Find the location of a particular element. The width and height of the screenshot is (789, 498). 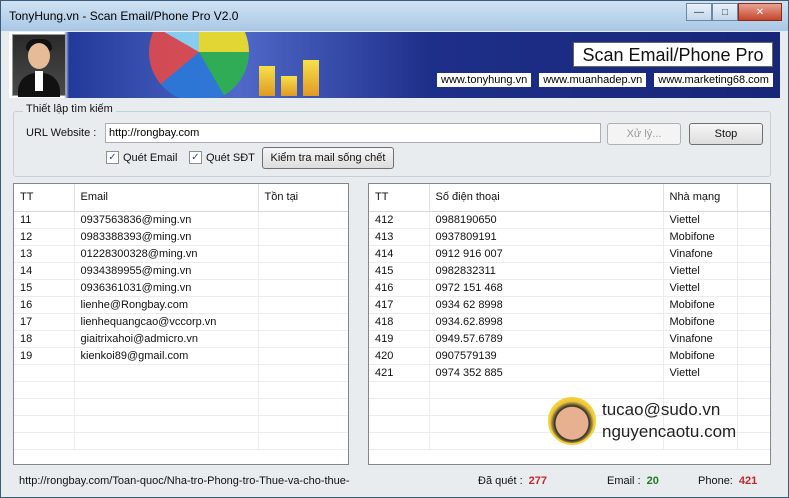

table-row: 11 0937563836@ming.vn is located at coordinates (181, 220).